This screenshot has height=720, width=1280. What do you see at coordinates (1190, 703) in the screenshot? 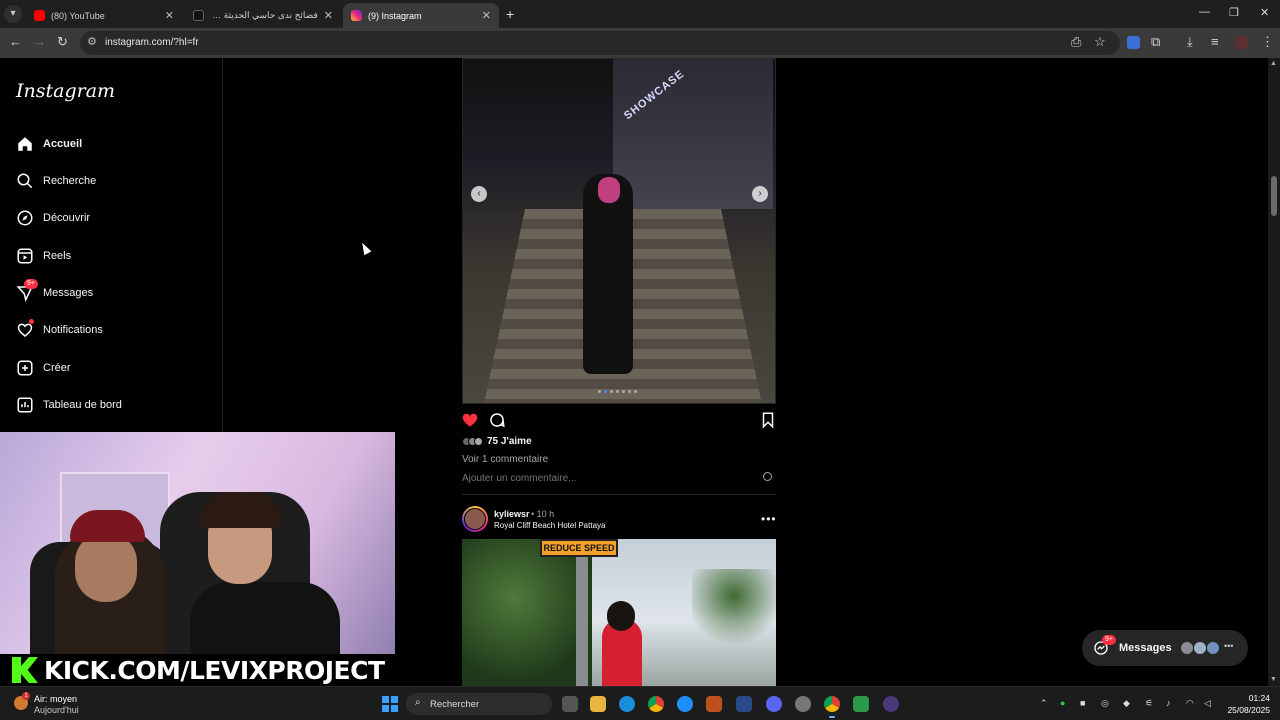
I see `wifi-icon: ◠` at bounding box center [1190, 703].